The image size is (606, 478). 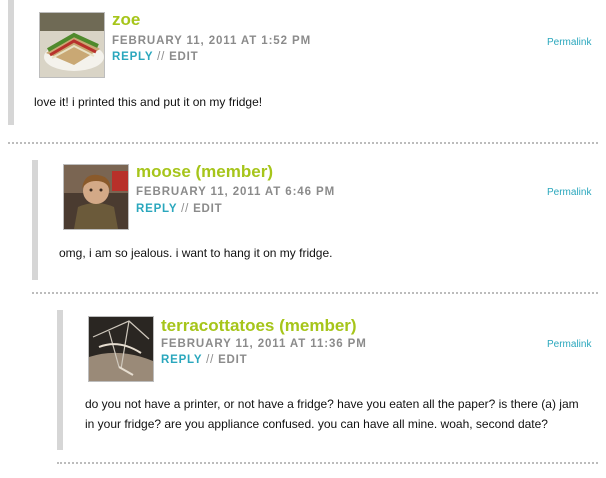 I want to click on sandwich-photo-icon, so click(x=72, y=45).